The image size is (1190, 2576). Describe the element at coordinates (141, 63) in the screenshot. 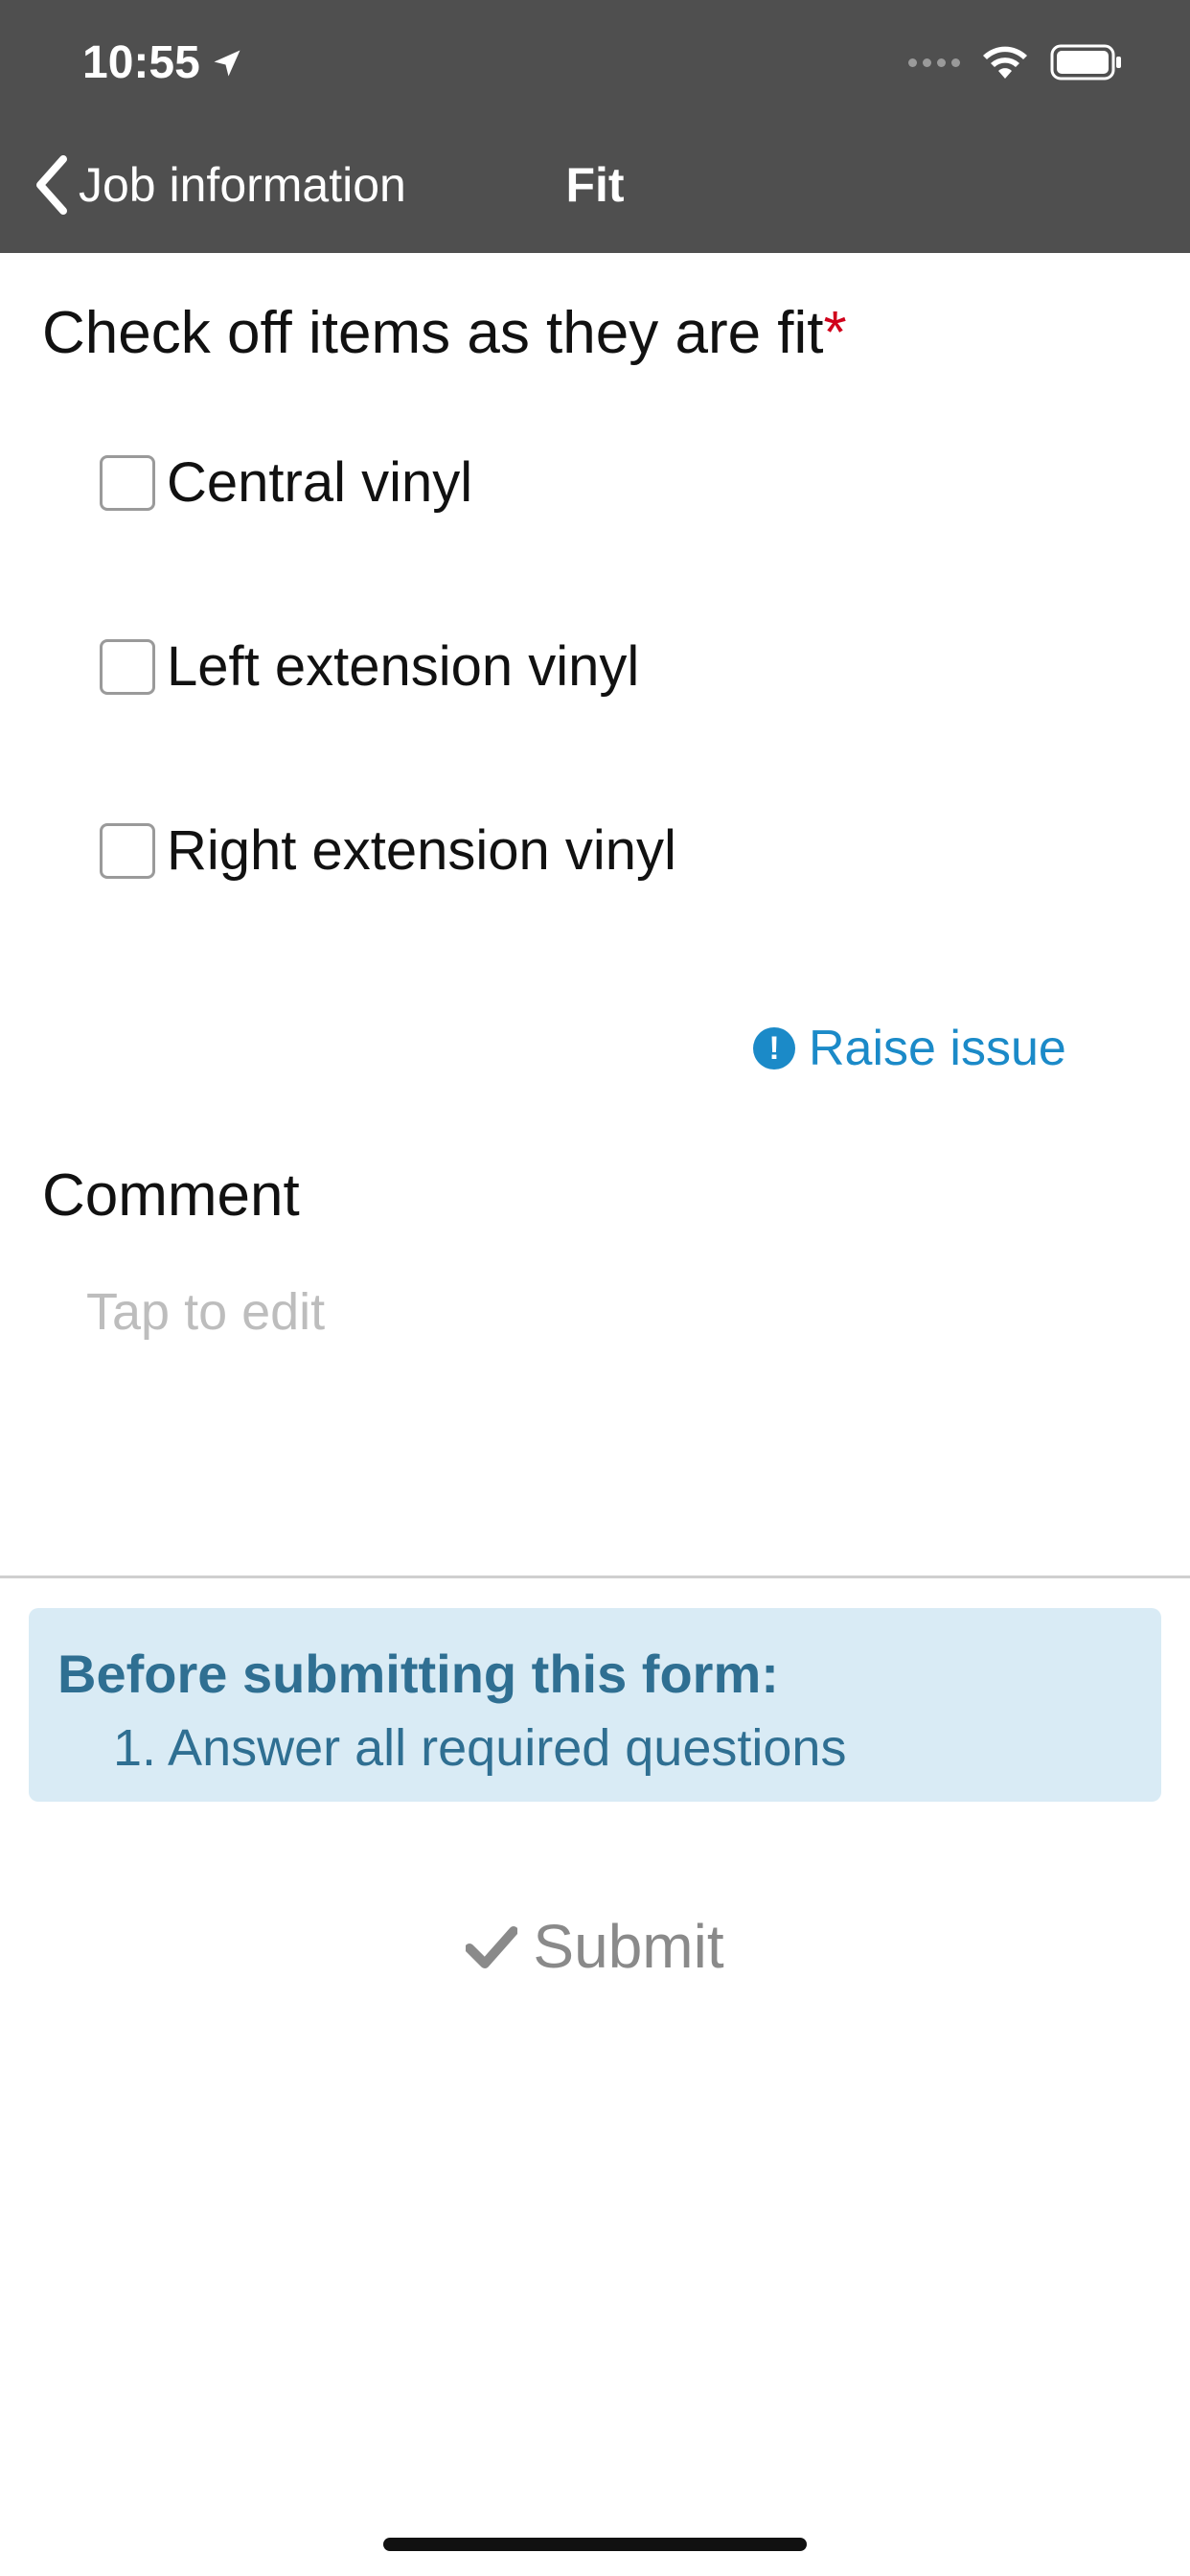

I see `status-time-text: 10:55` at that location.